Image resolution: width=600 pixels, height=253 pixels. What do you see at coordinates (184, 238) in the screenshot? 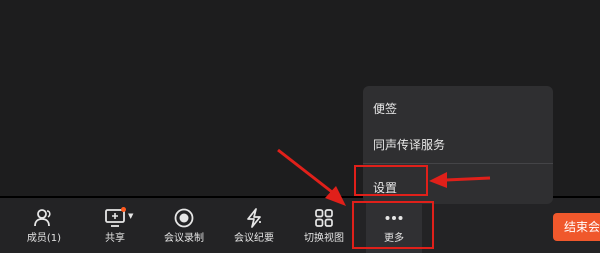
I see `record-label: 会议录制` at bounding box center [184, 238].